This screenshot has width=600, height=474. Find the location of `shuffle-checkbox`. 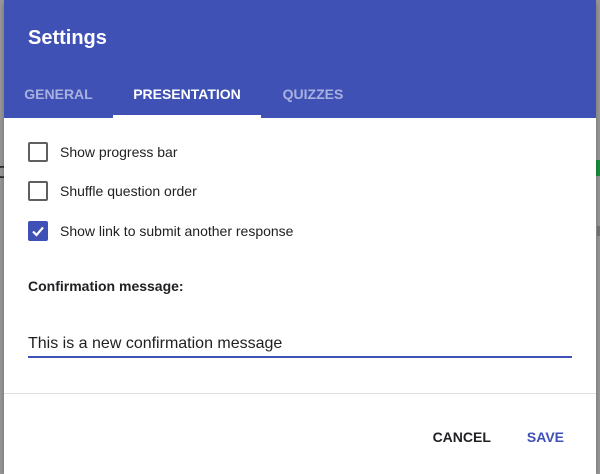

shuffle-checkbox is located at coordinates (38, 191).